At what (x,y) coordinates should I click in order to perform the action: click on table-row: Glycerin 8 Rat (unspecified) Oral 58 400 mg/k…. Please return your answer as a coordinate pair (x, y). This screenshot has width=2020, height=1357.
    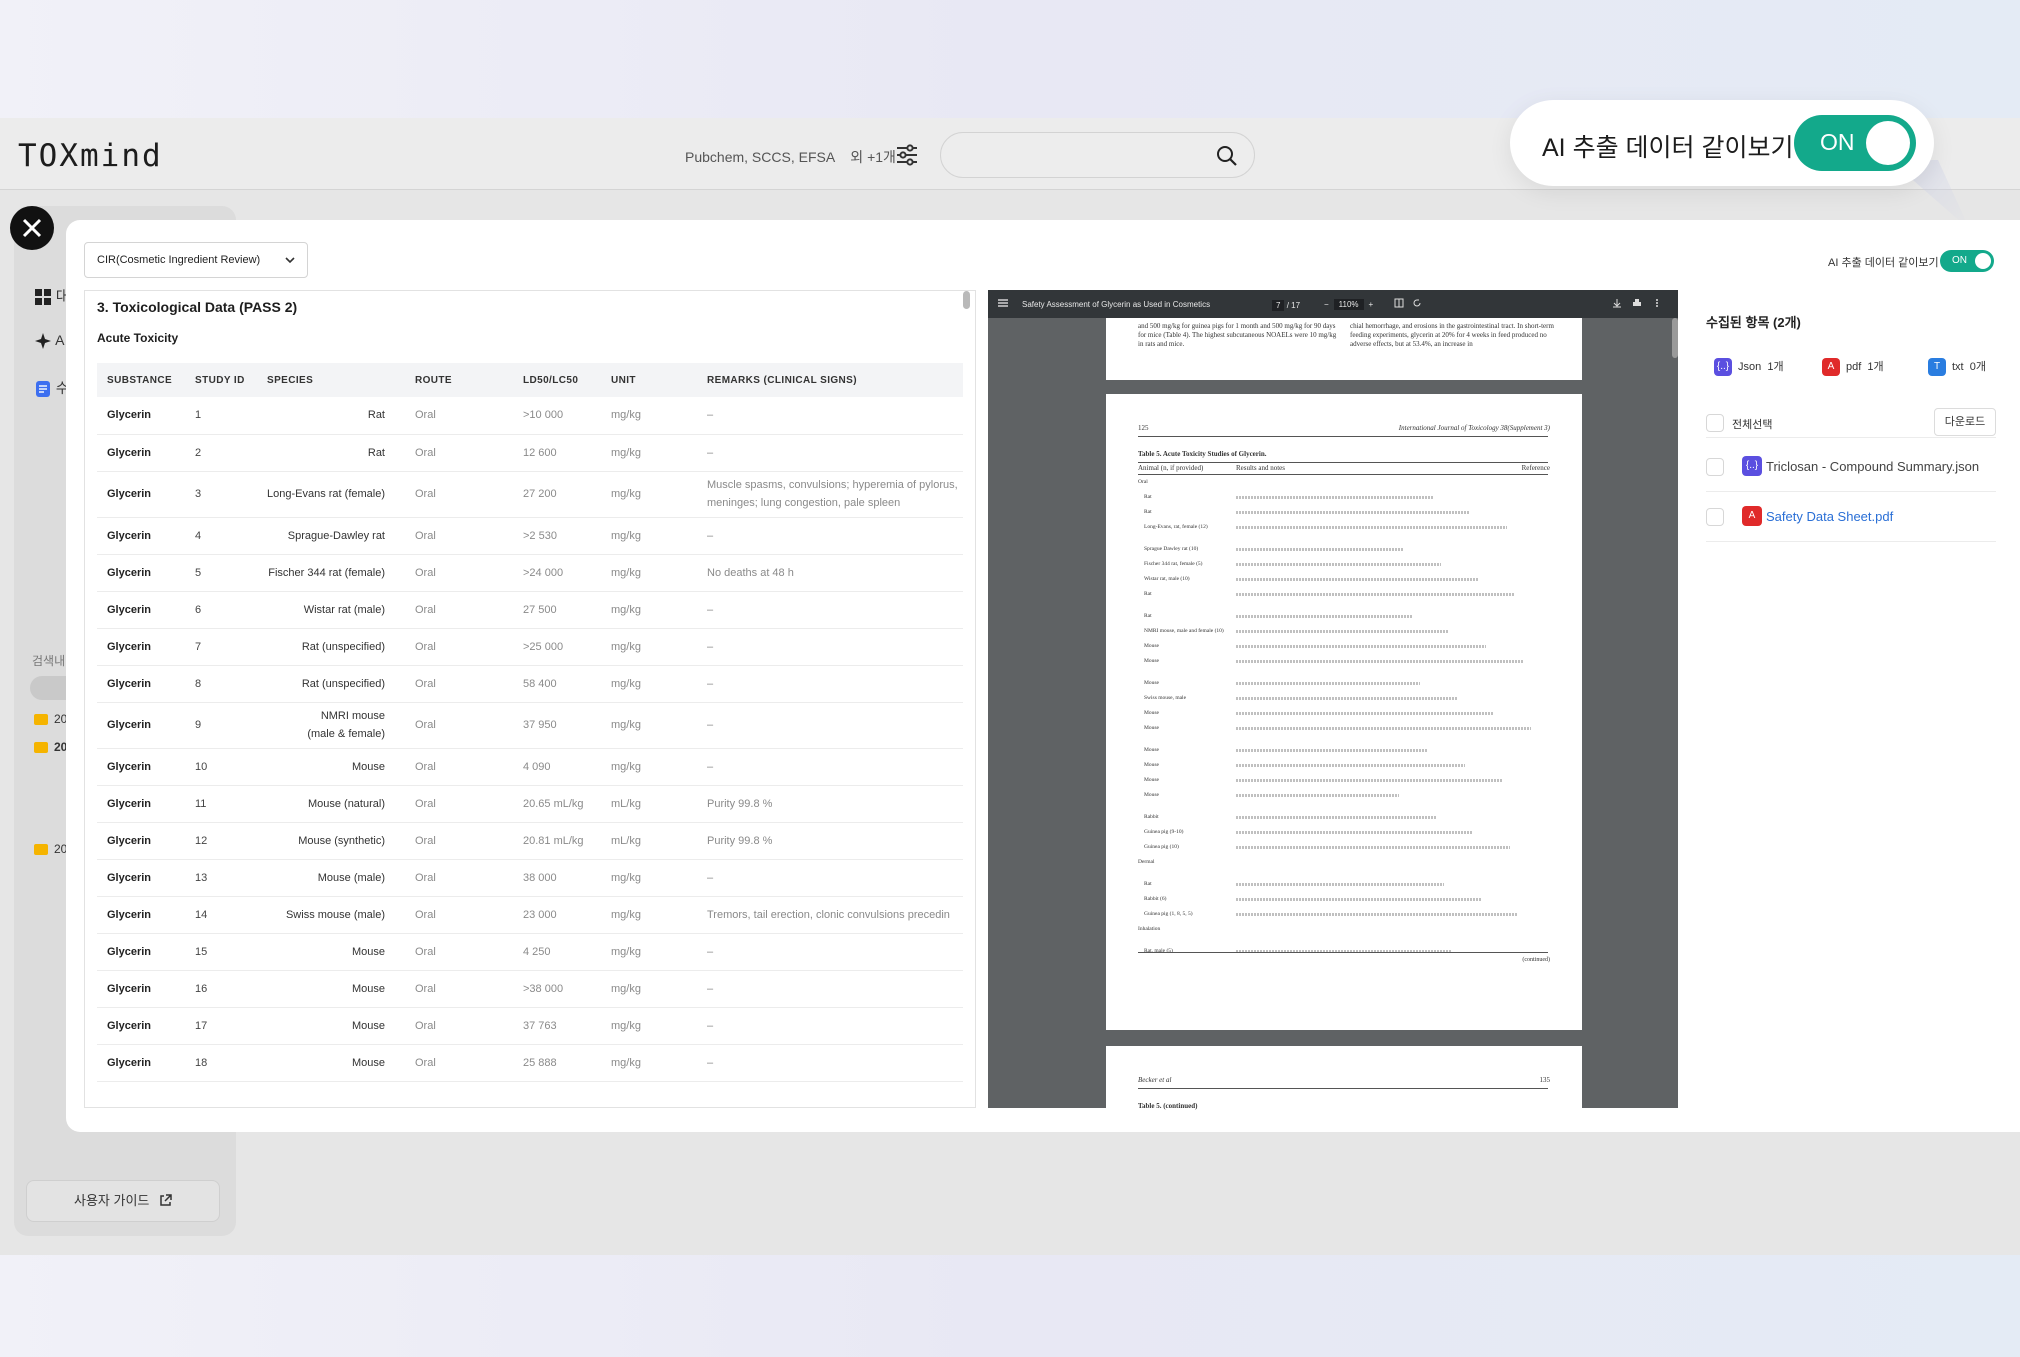
    Looking at the image, I should click on (530, 684).